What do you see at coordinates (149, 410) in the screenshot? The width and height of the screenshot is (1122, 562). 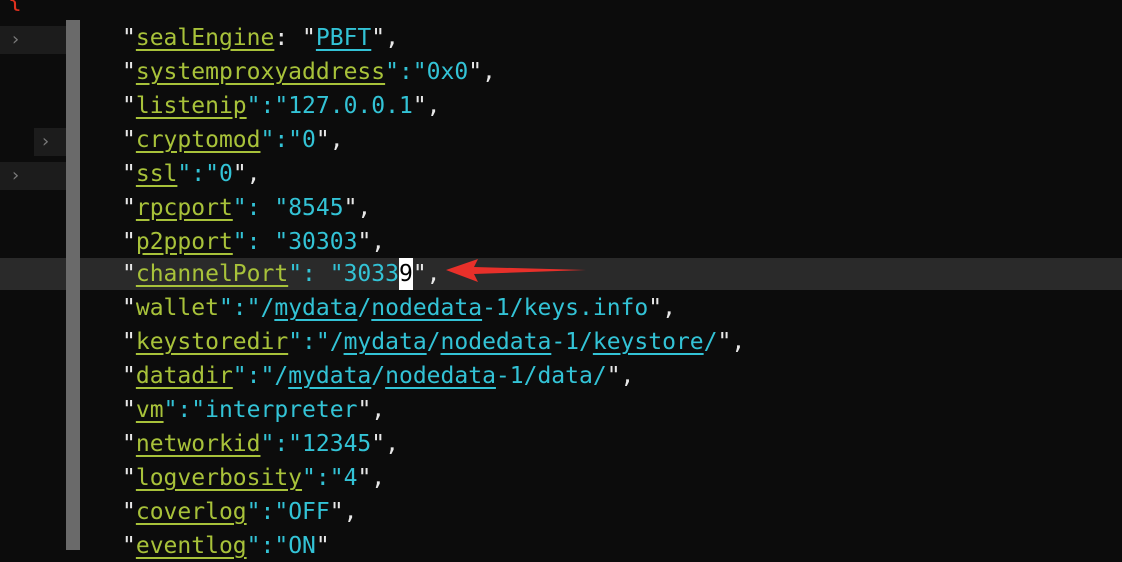 I see `json-key: vm` at bounding box center [149, 410].